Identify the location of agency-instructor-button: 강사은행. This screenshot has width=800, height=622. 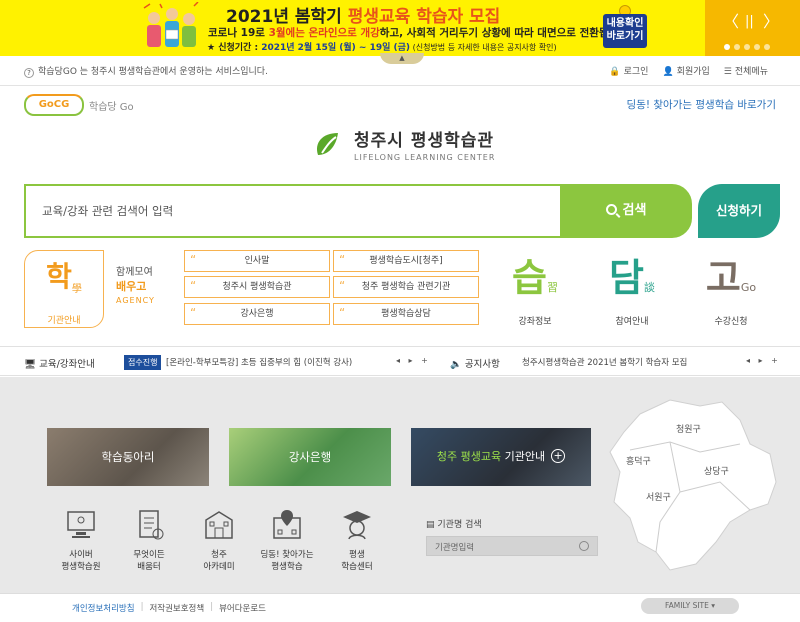
(257, 314).